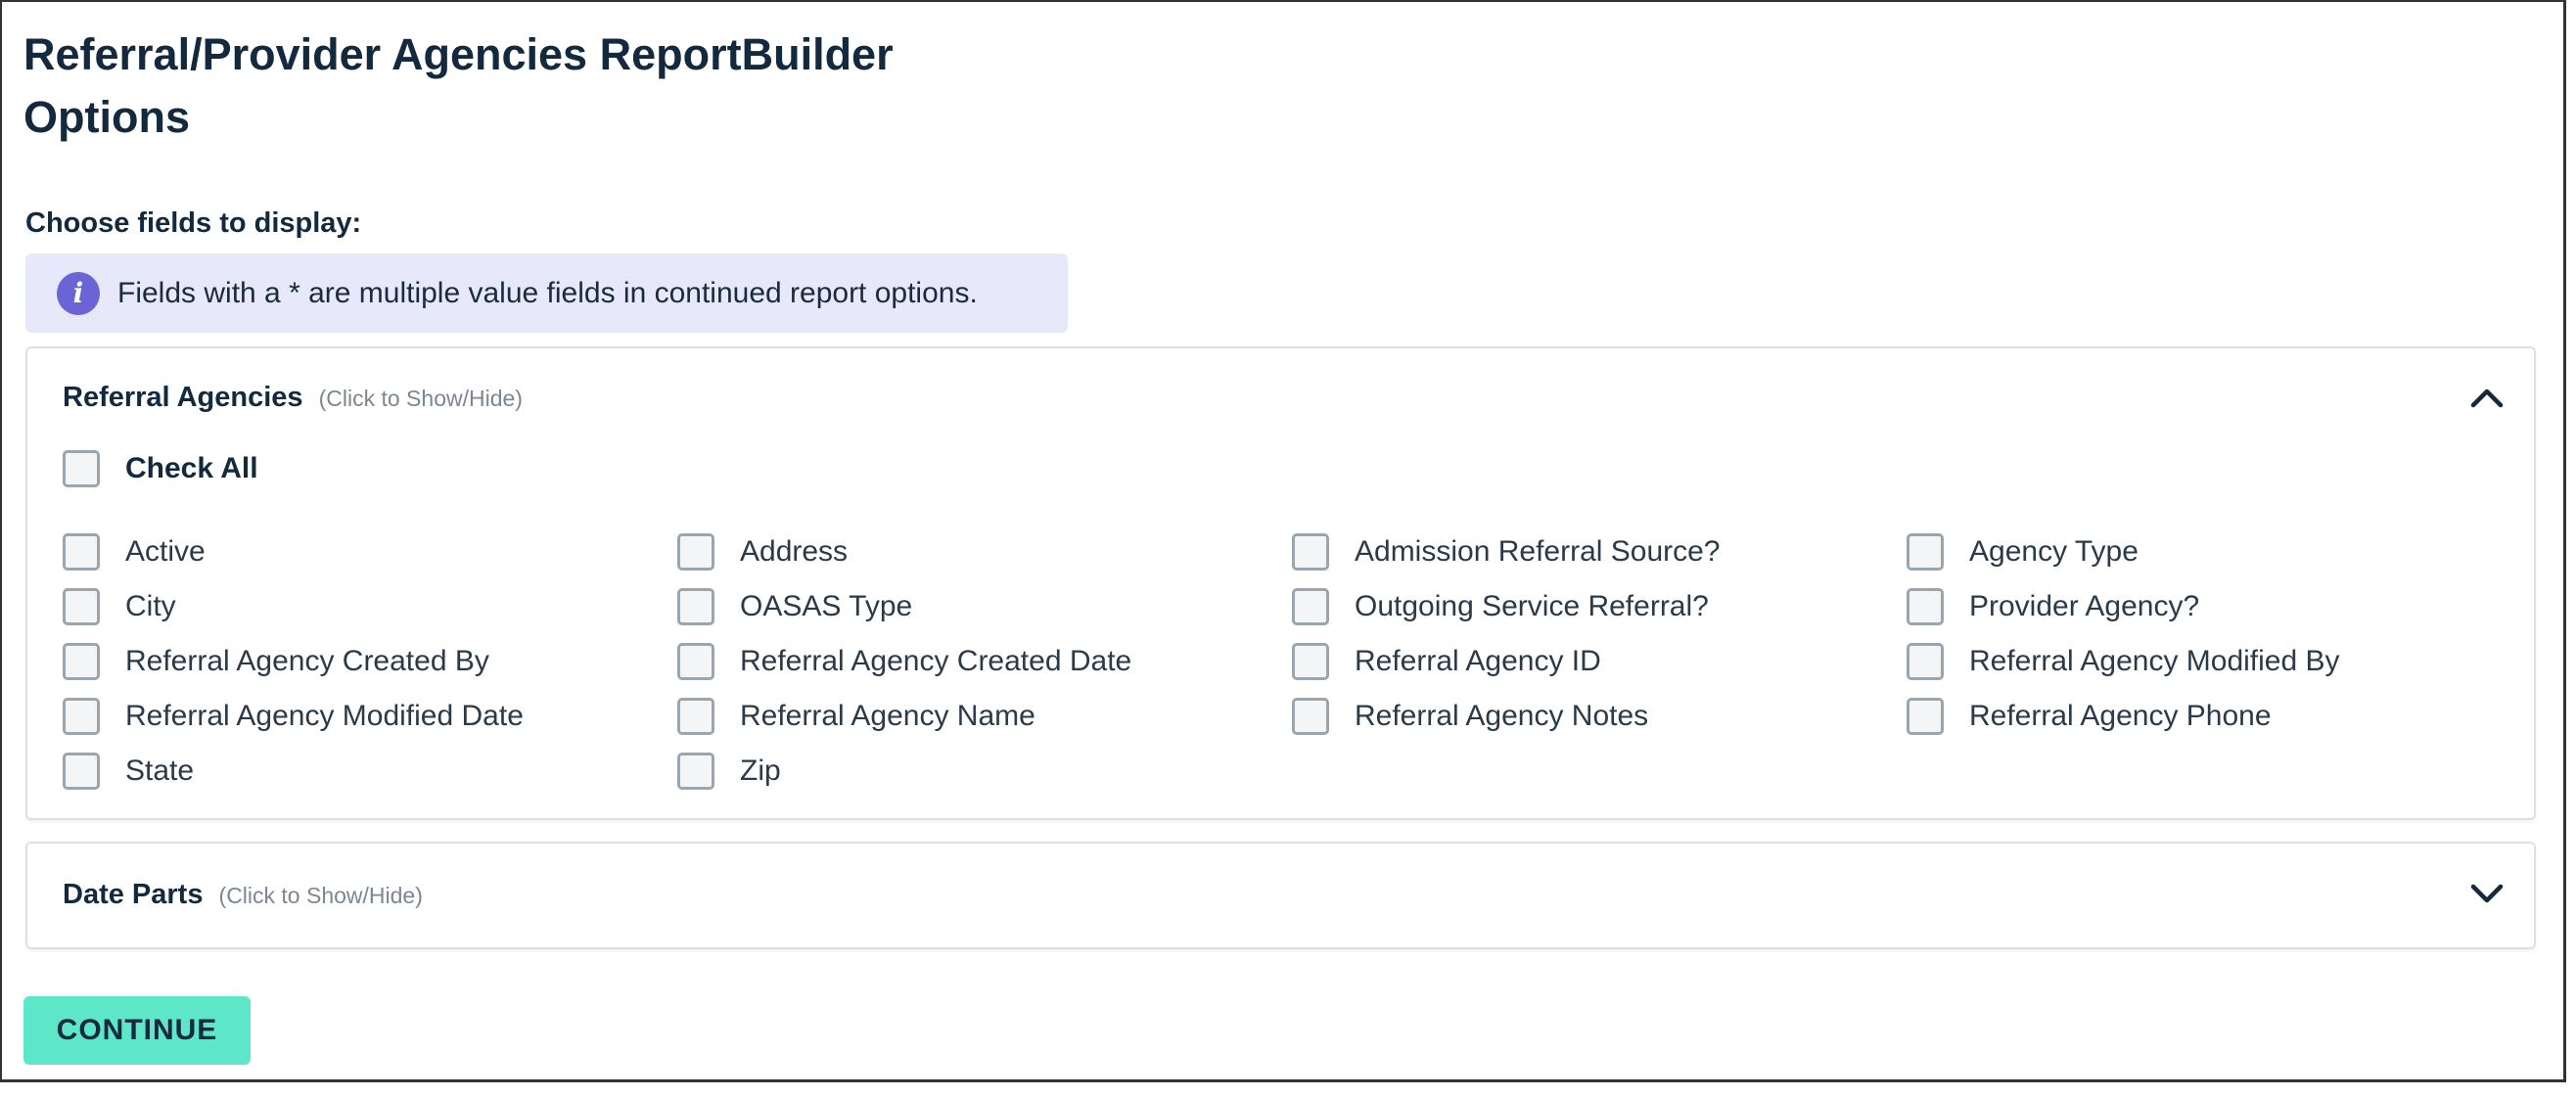 This screenshot has height=1098, width=2576. I want to click on field-label: Active, so click(165, 551).